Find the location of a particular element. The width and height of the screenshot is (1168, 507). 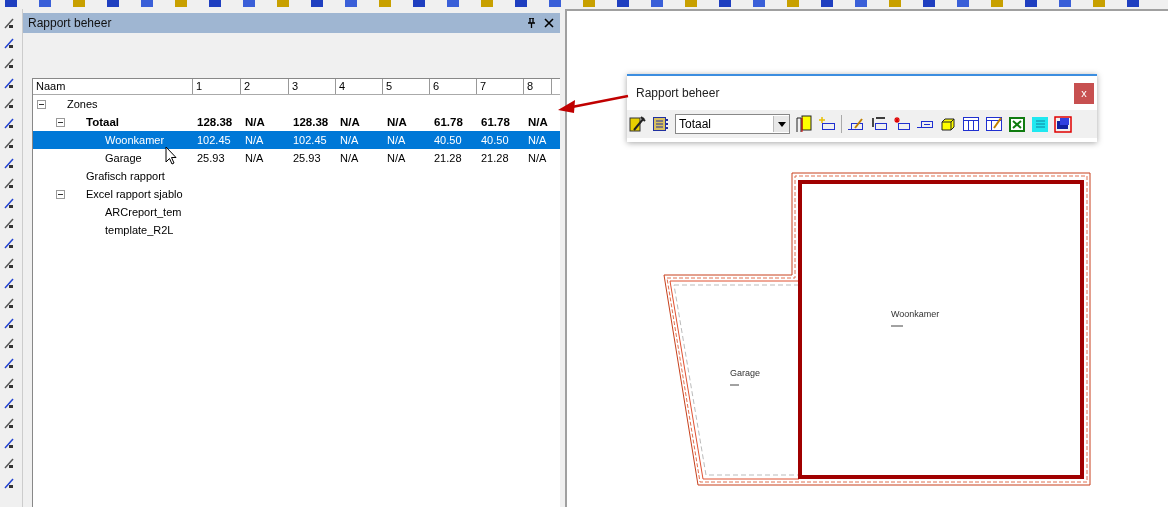

spreadsheet-icon is located at coordinates (1017, 124).